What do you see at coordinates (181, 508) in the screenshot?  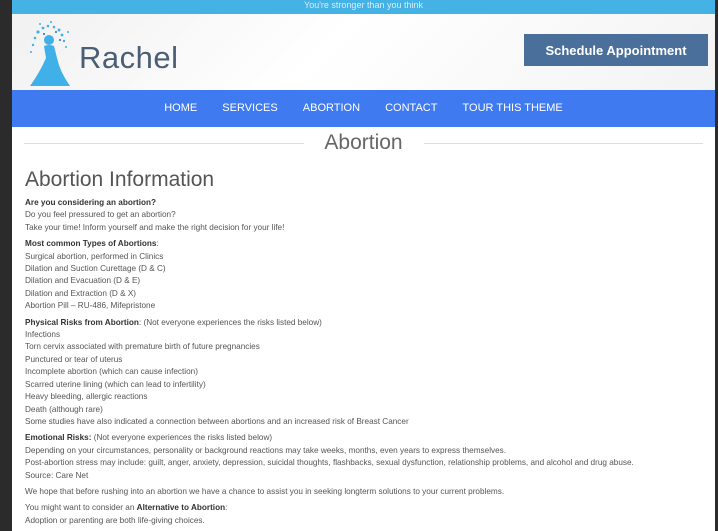 I see `alternative-link: Alternative to Abortion` at bounding box center [181, 508].